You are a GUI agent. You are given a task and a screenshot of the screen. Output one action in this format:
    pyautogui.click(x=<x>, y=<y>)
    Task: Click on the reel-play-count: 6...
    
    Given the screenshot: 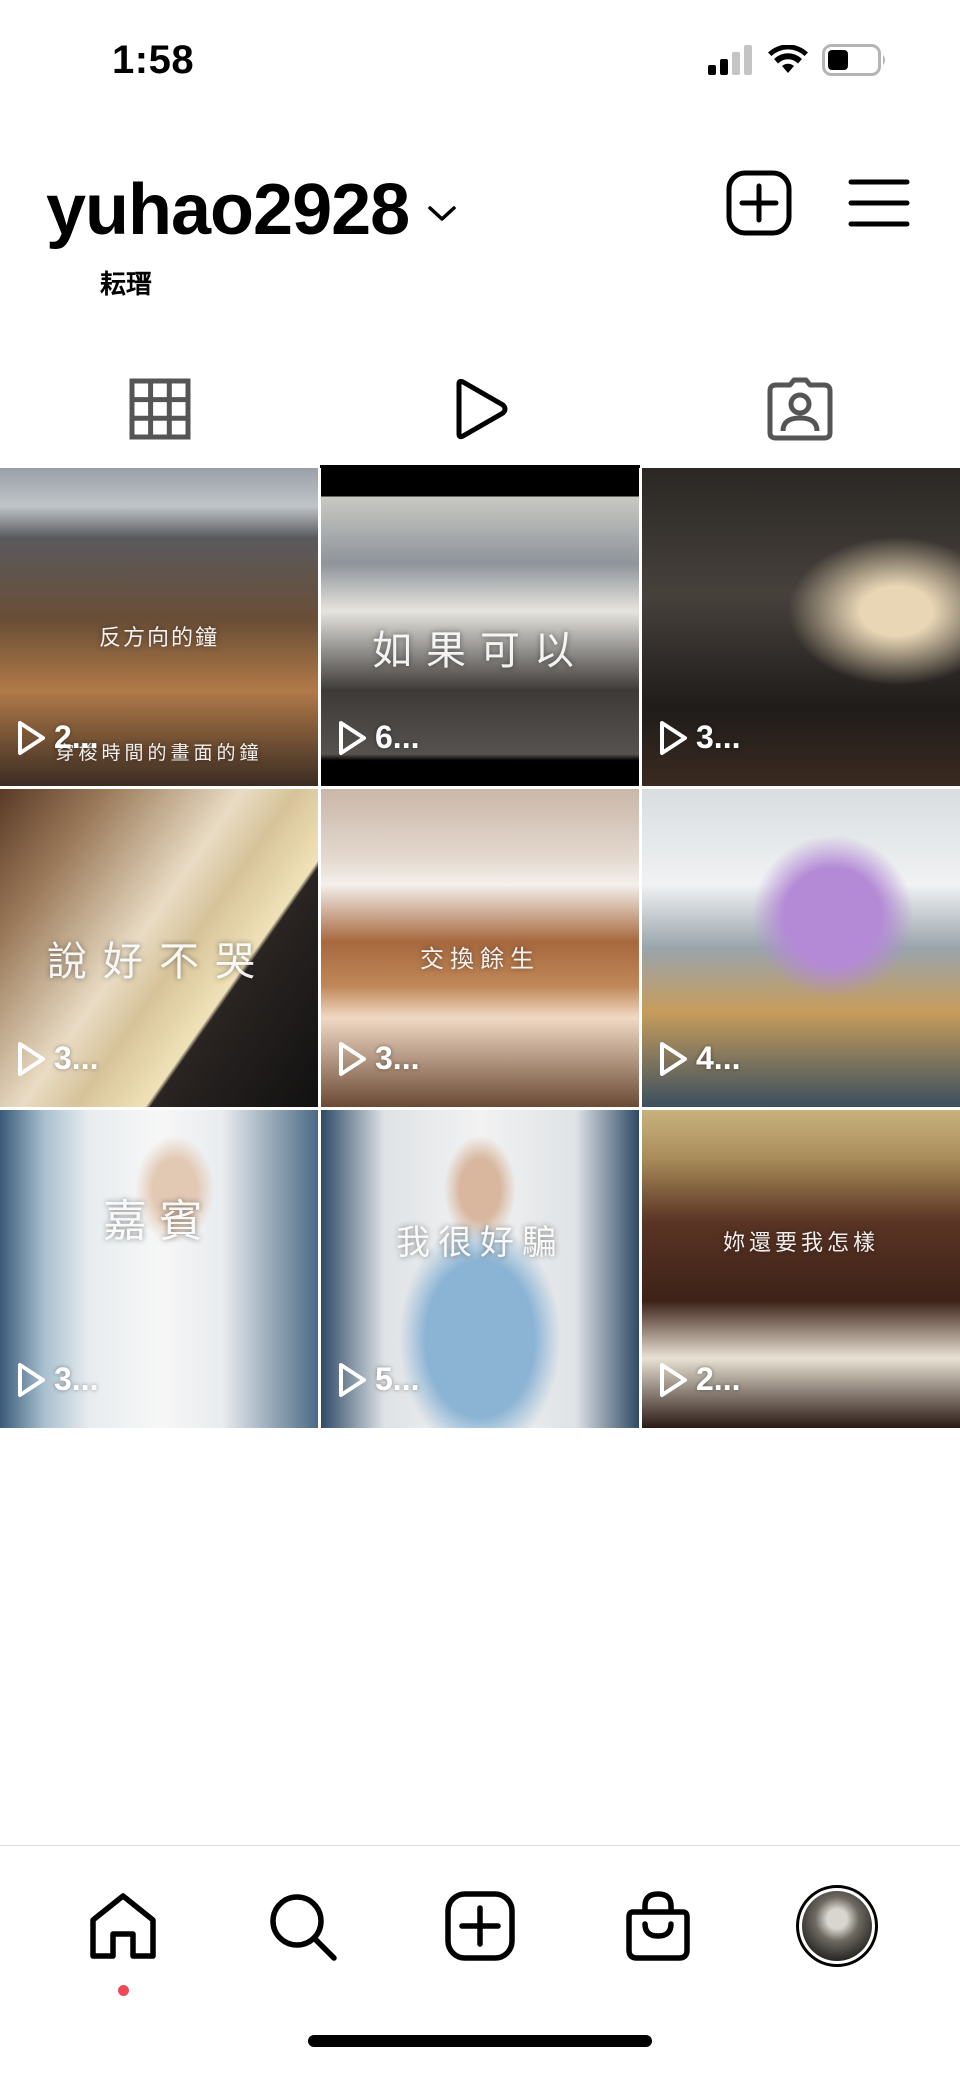 What is the action you would take?
    pyautogui.click(x=378, y=737)
    